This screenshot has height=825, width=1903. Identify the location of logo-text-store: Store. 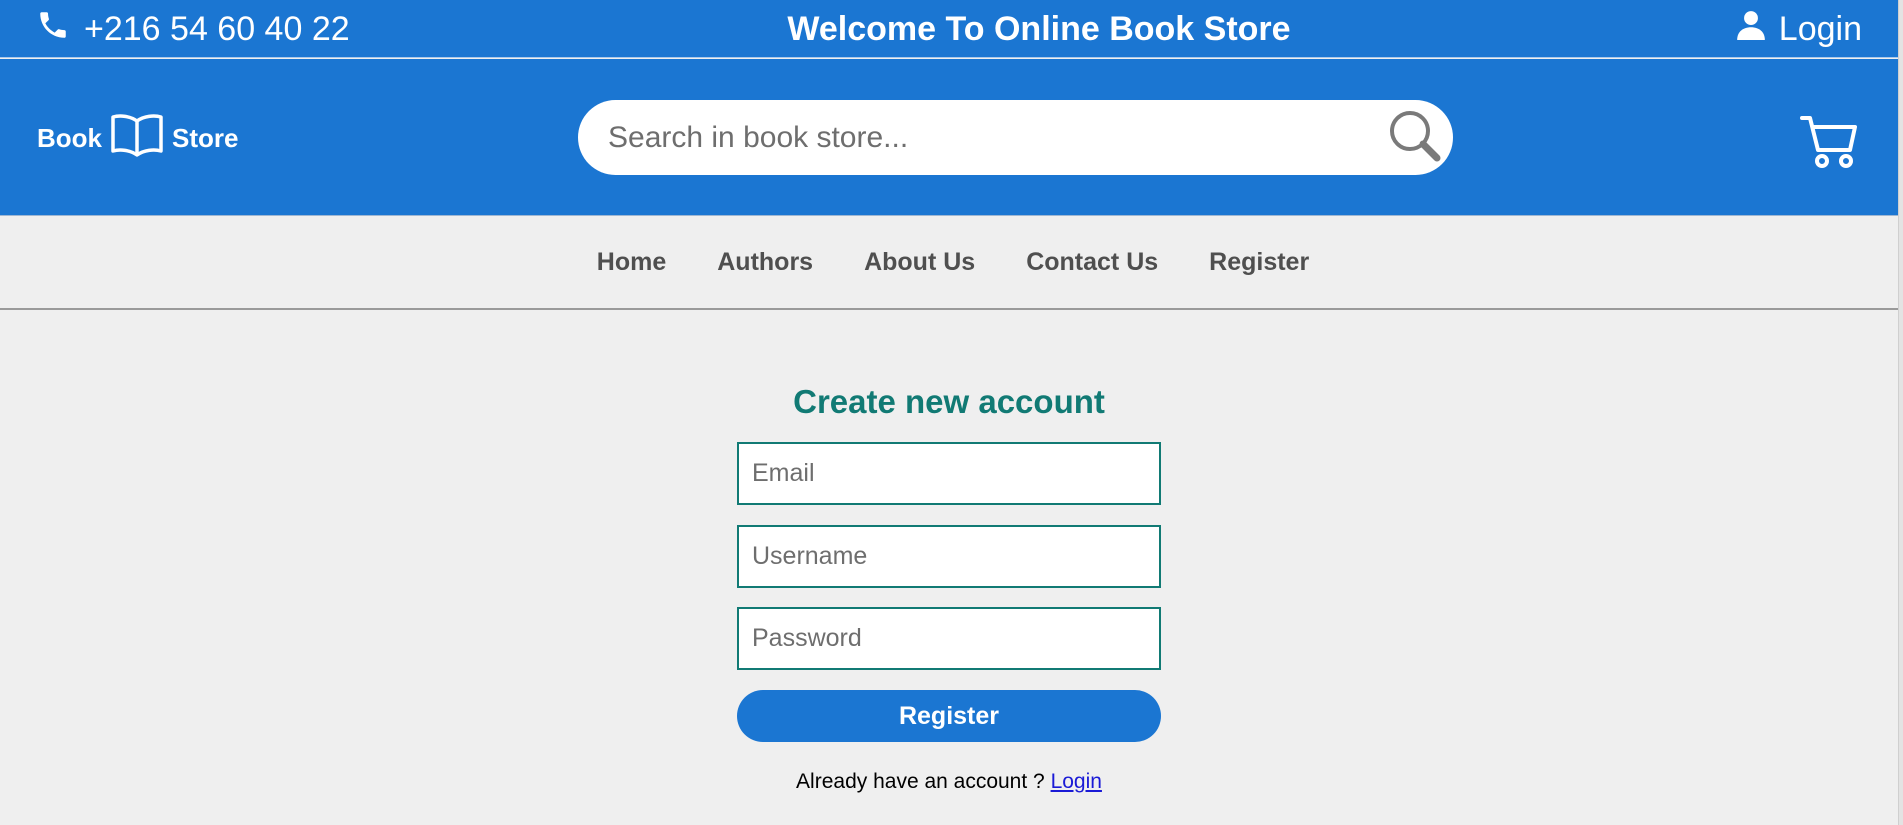
(205, 138).